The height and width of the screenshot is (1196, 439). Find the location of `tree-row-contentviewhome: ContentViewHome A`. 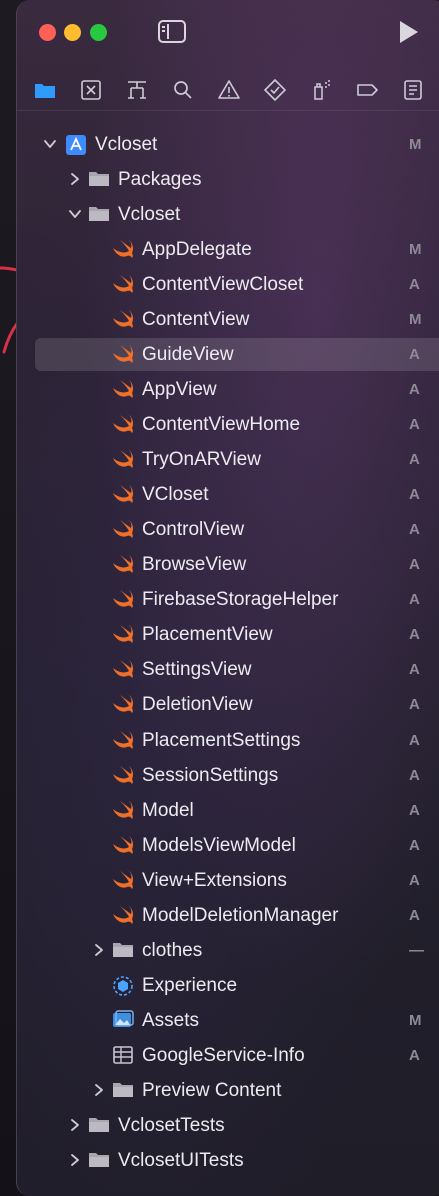

tree-row-contentviewhome: ContentViewHome A is located at coordinates (228, 424).